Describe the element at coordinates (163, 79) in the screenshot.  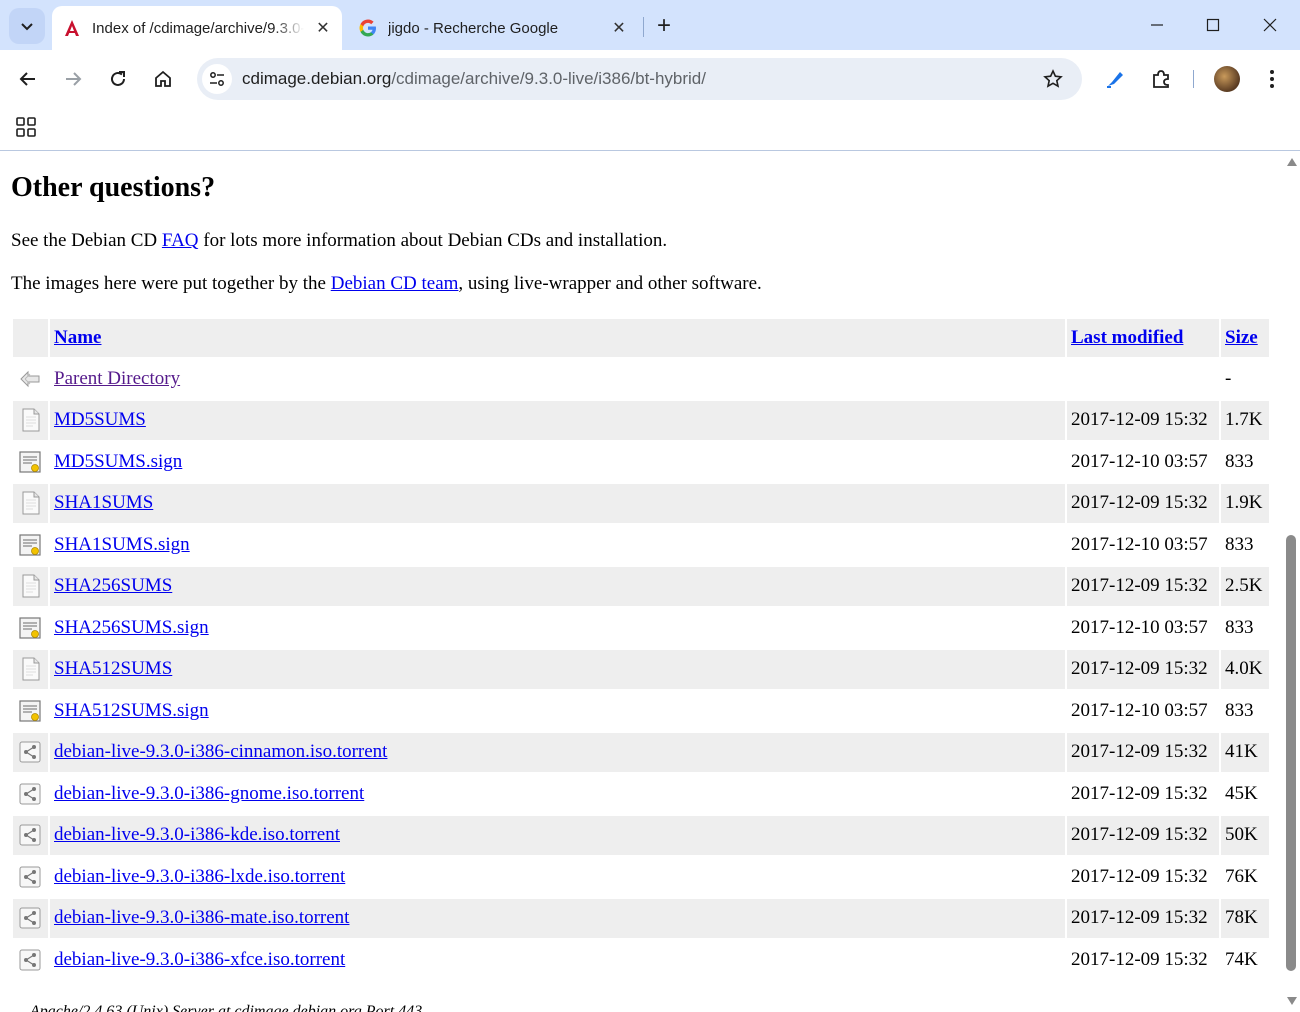
I see `home-button` at that location.